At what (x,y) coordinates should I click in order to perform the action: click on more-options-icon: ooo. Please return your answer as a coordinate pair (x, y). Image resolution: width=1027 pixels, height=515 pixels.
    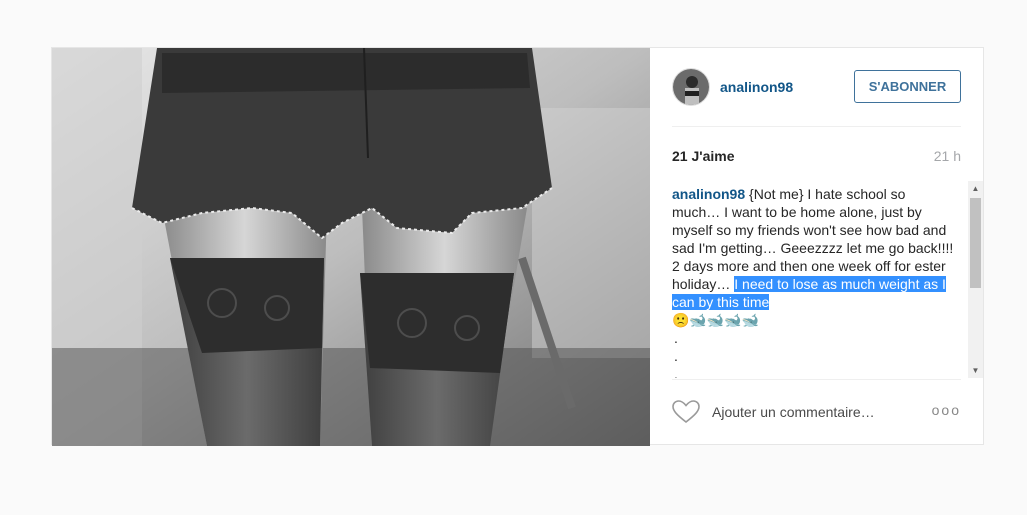
    Looking at the image, I should click on (946, 410).